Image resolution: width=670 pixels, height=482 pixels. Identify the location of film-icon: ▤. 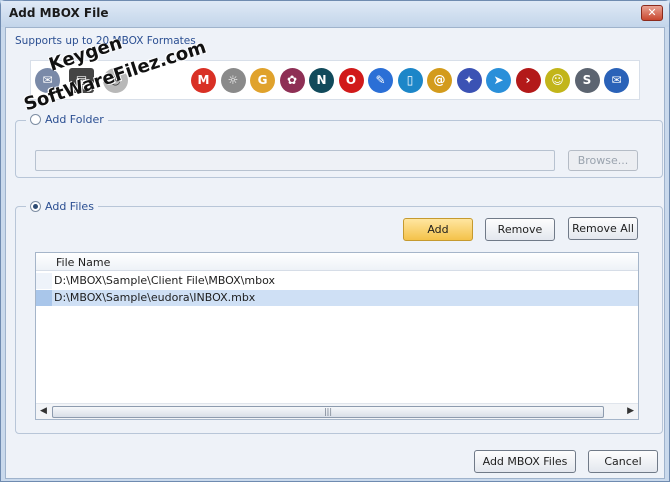
(81, 80).